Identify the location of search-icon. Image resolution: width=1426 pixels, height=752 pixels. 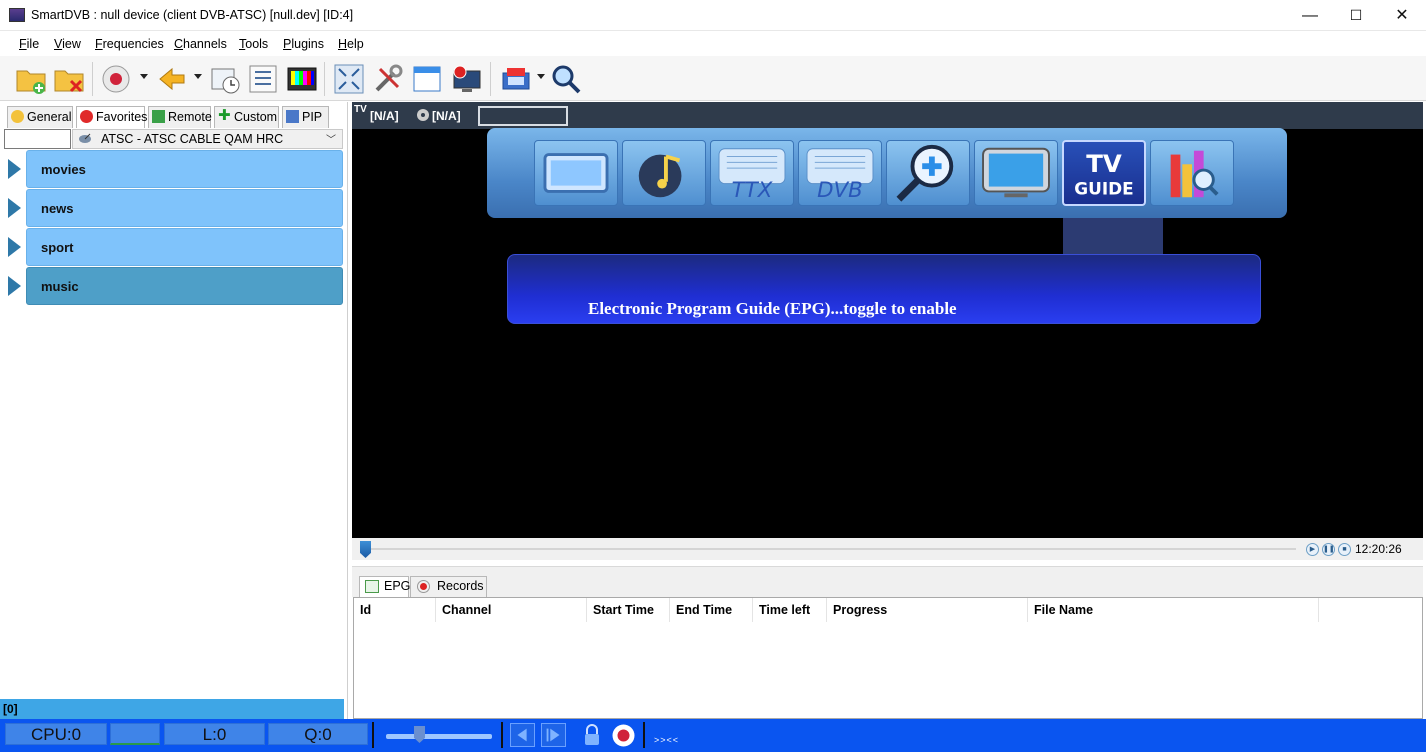
(566, 79).